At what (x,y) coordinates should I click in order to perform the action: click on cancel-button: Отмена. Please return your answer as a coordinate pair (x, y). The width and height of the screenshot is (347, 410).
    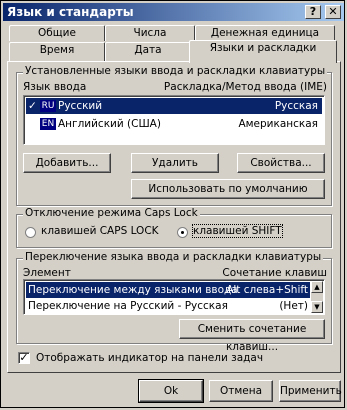
    Looking at the image, I should click on (241, 391).